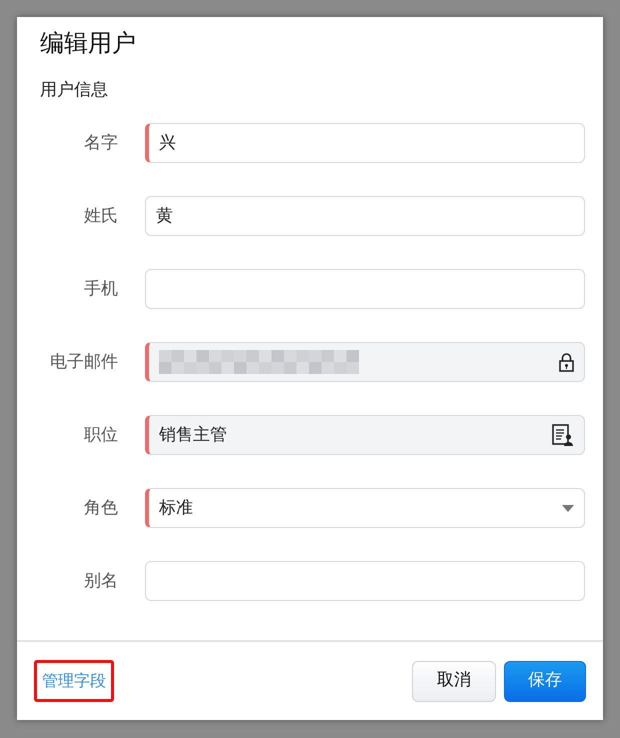 The image size is (620, 738). Describe the element at coordinates (365, 143) in the screenshot. I see `input-field: 兴` at that location.